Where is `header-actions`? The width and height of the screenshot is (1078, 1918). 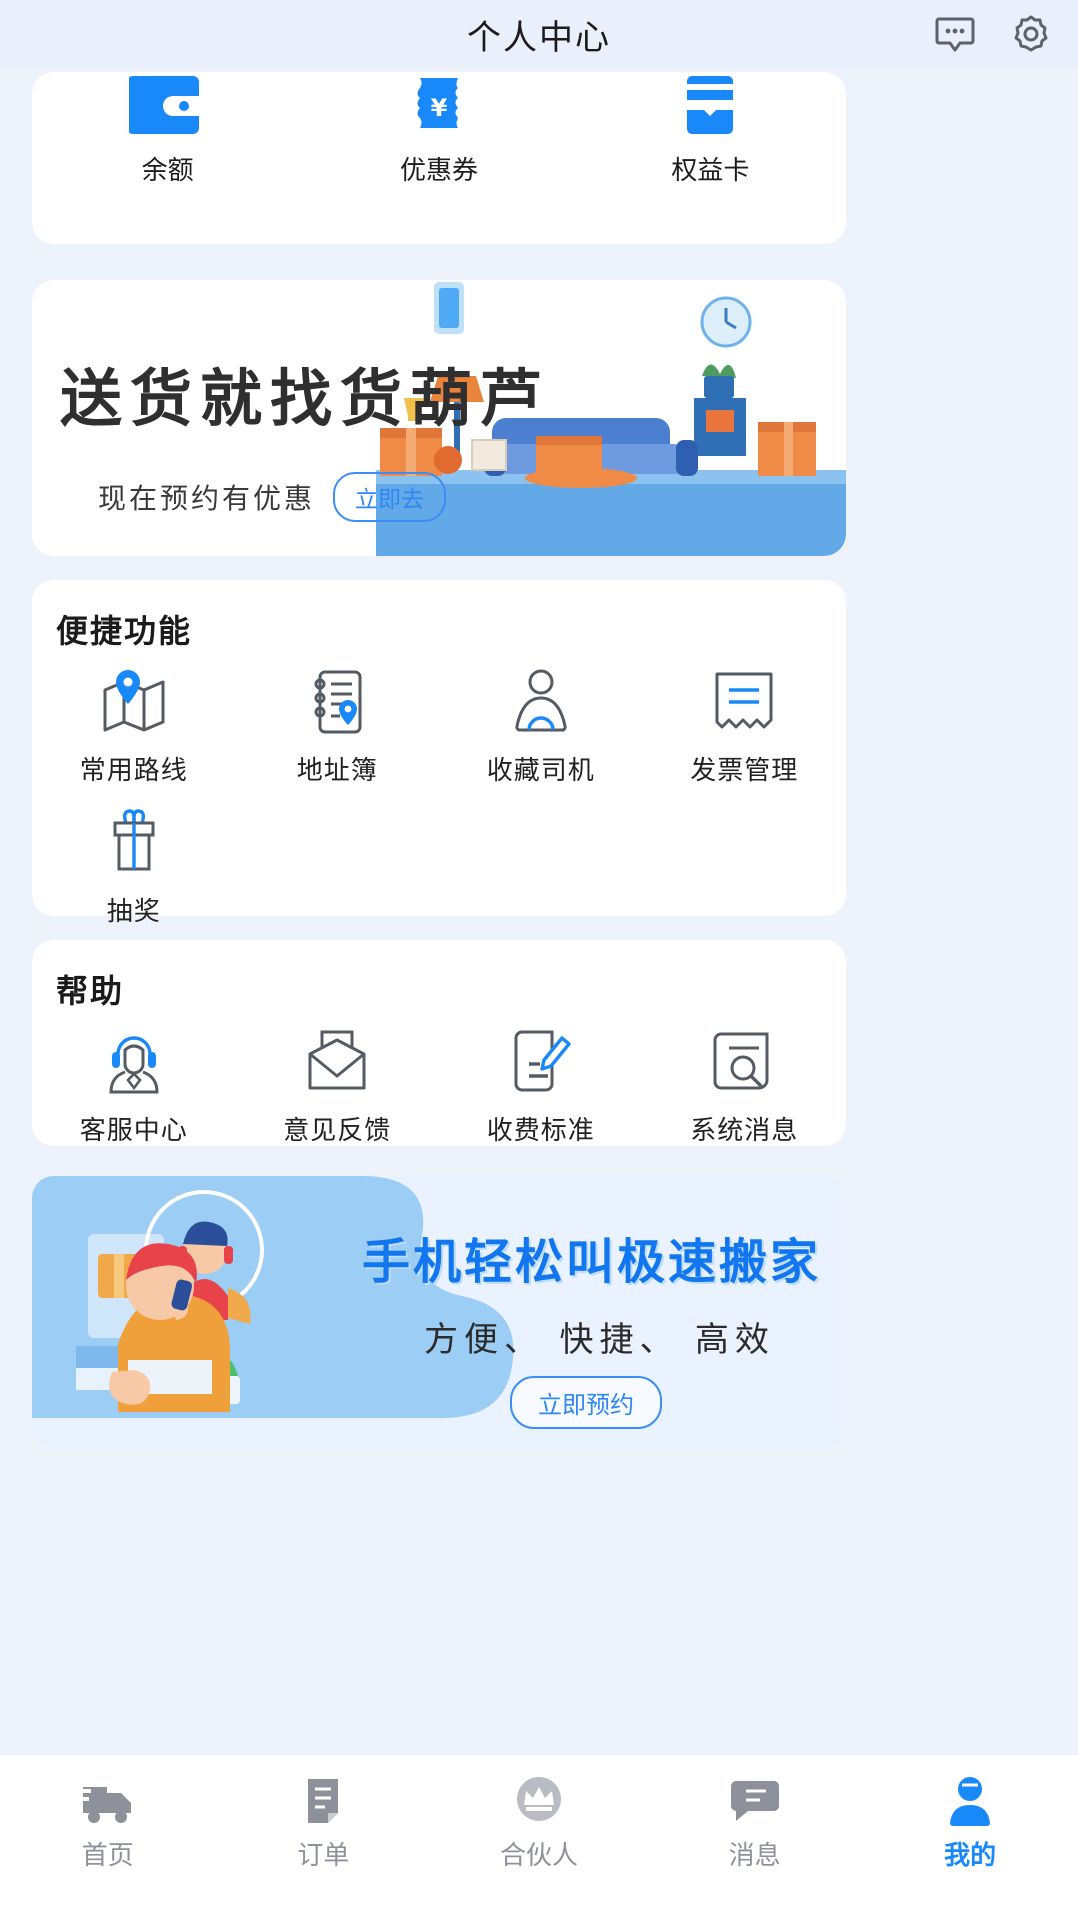 header-actions is located at coordinates (993, 34).